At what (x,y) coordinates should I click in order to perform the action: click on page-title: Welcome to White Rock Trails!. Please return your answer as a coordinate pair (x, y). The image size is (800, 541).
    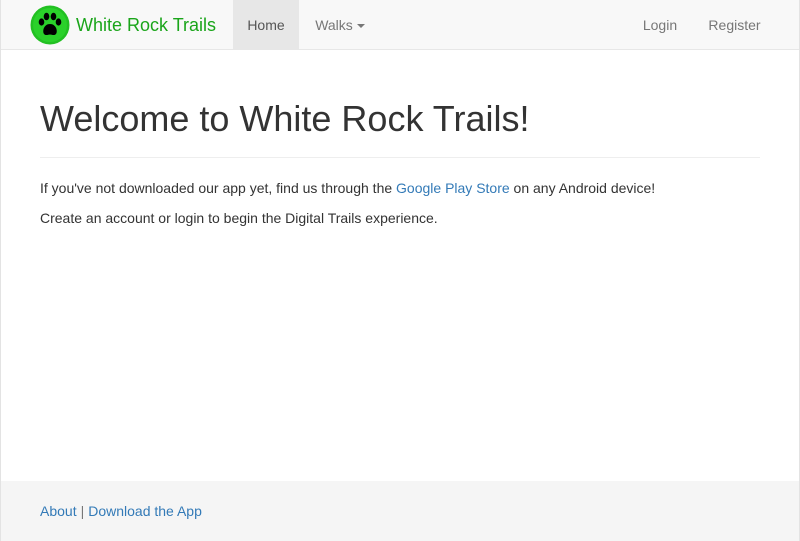
    Looking at the image, I should click on (285, 118).